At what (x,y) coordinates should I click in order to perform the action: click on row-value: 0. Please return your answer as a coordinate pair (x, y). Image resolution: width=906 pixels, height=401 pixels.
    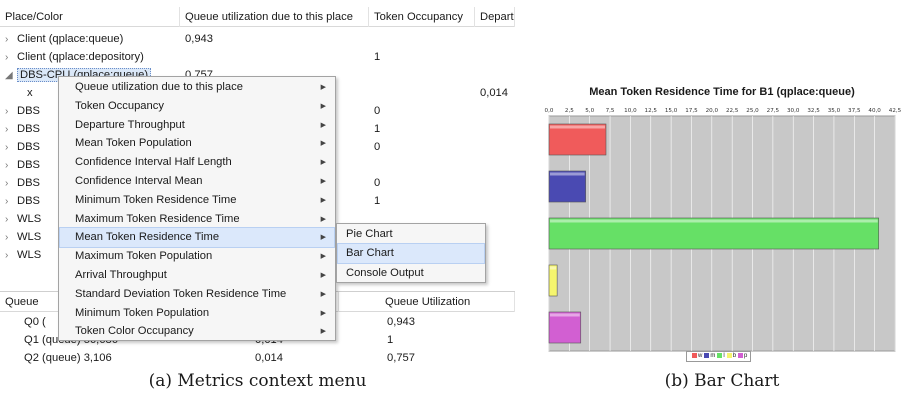
    Looking at the image, I should click on (377, 183).